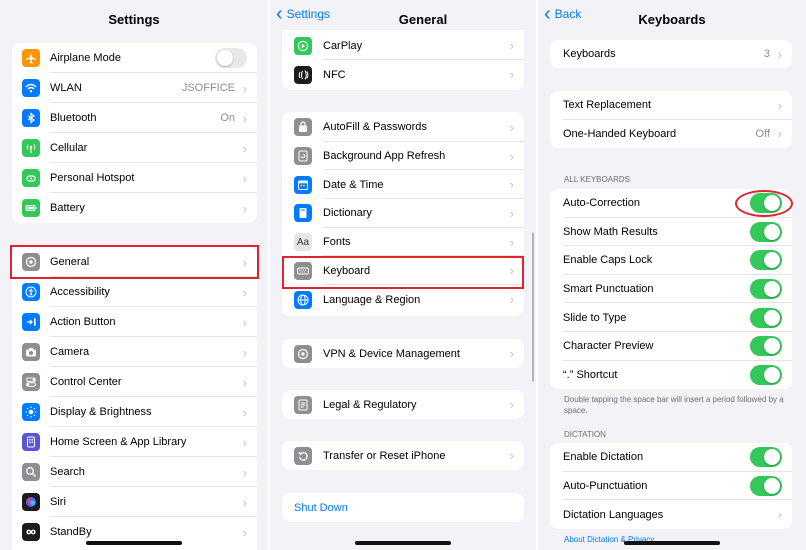 Image resolution: width=806 pixels, height=550 pixels. I want to click on row-label: Personal Hotspot, so click(92, 178).